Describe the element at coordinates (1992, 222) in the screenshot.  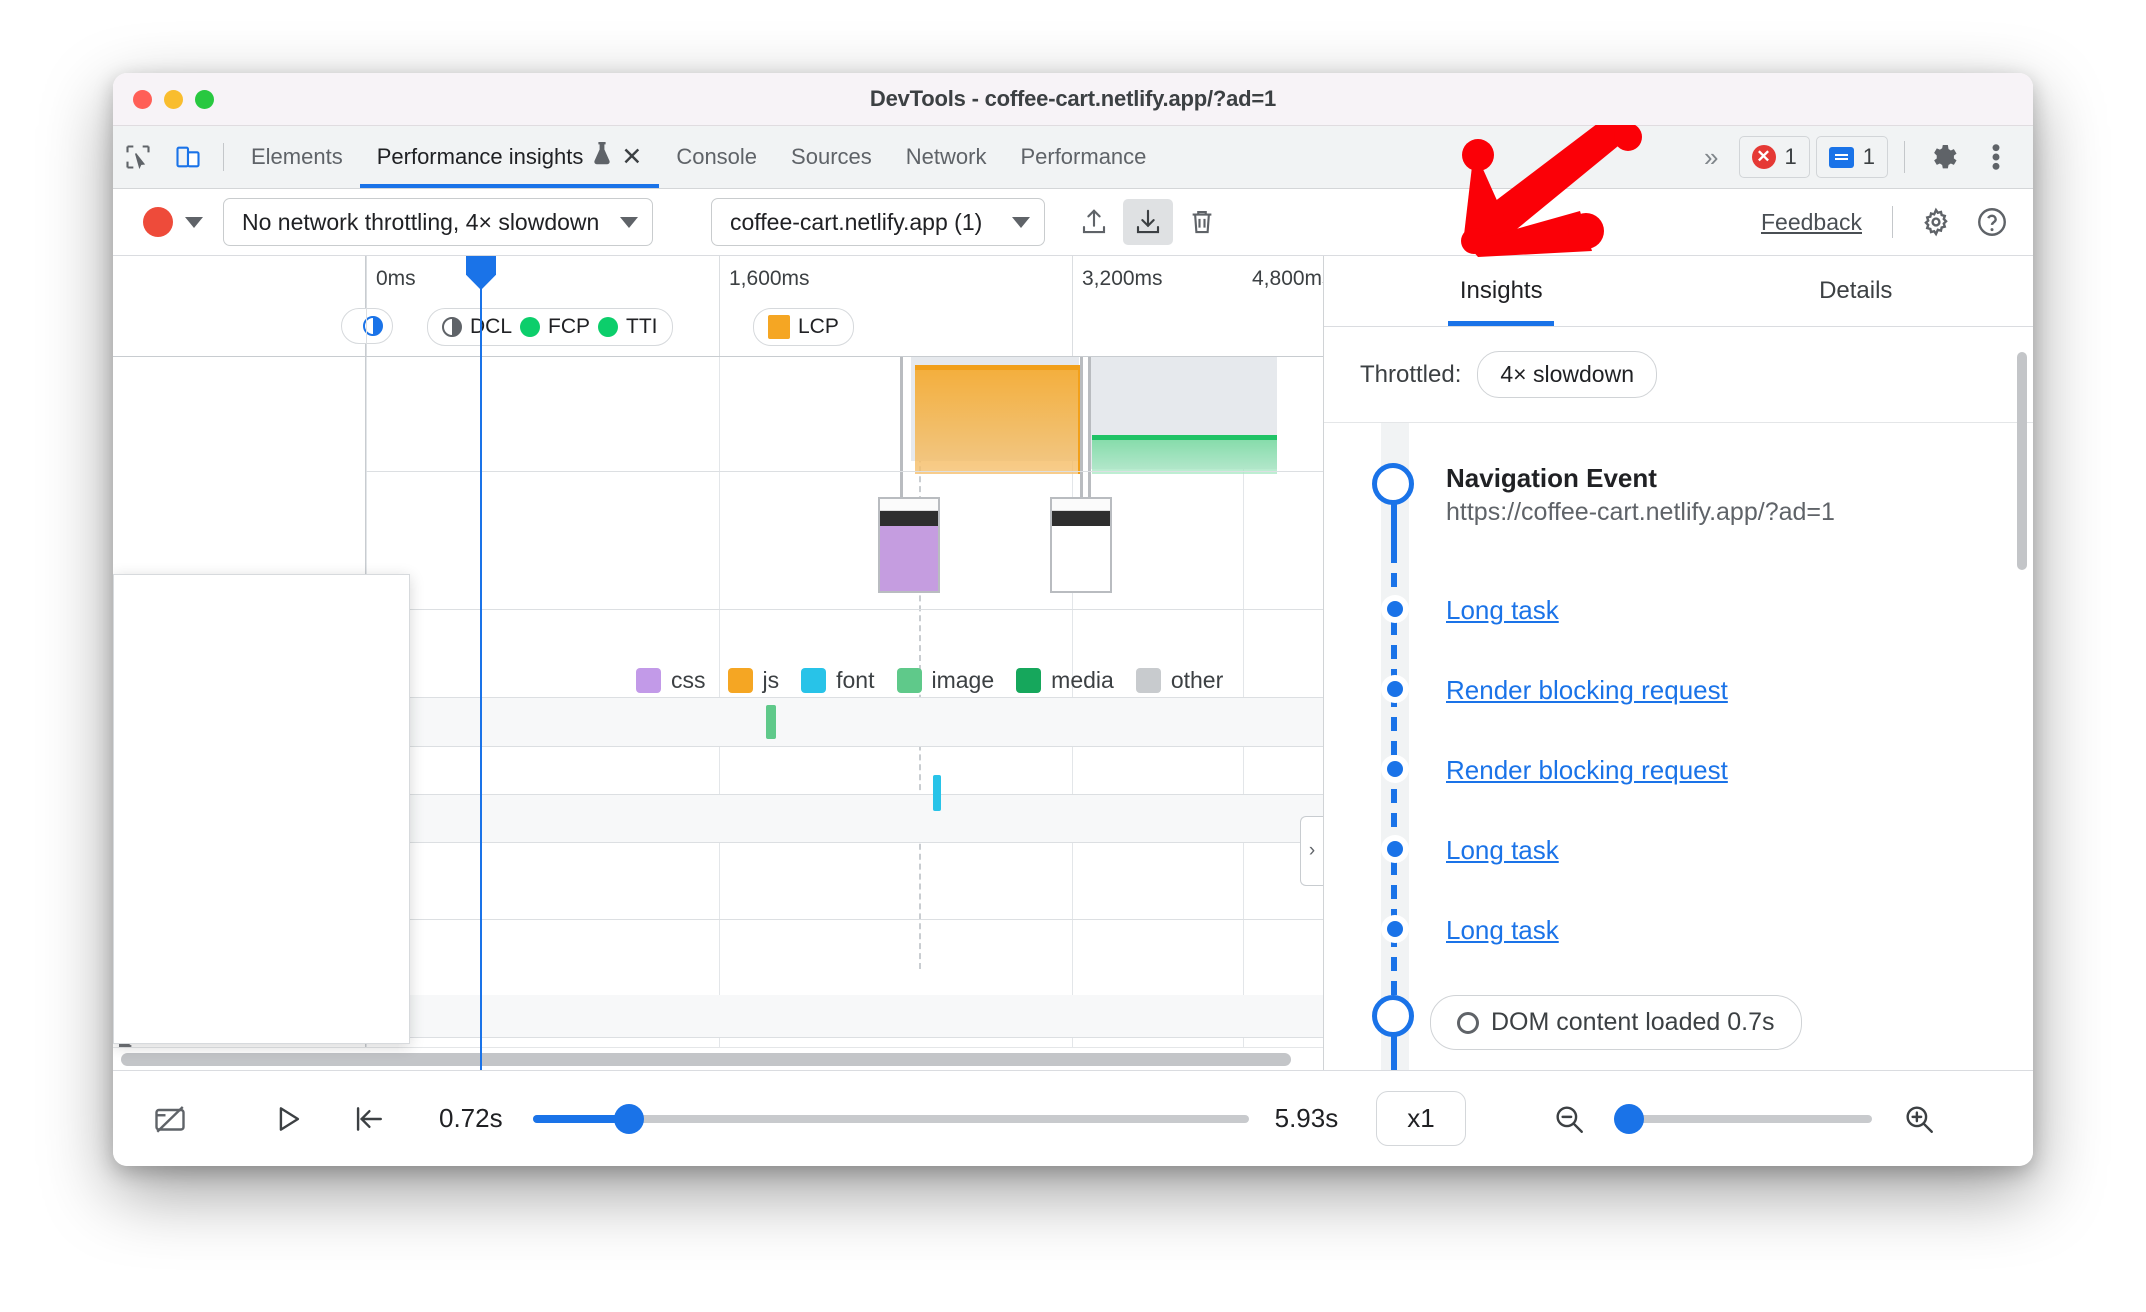
I see `help-icon` at that location.